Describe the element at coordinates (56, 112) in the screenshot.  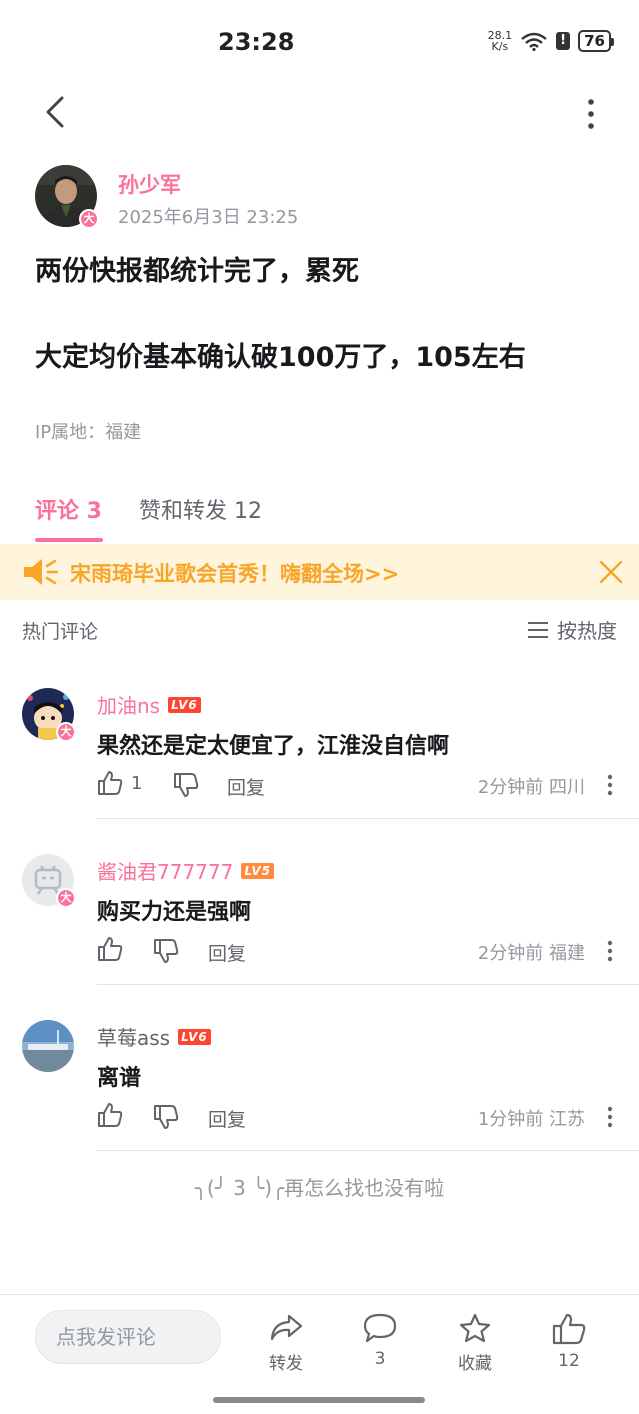
I see `back-arrow-icon` at that location.